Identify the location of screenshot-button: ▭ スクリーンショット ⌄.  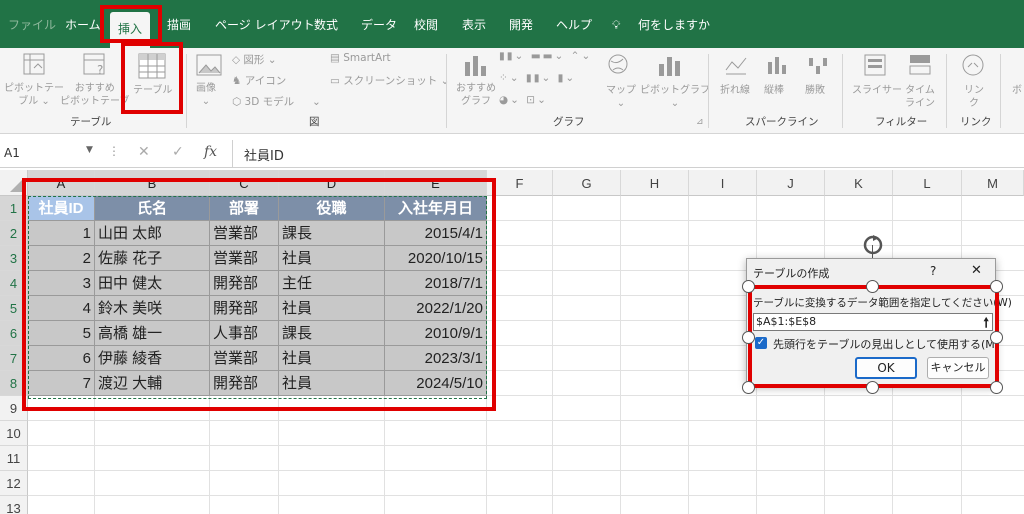
(389, 80).